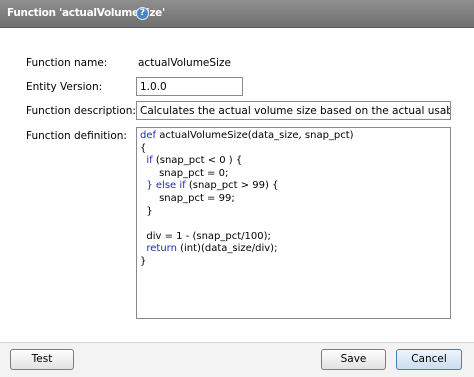 The image size is (474, 377). What do you see at coordinates (184, 63) in the screenshot?
I see `function-name-value: actualVolumeSize` at bounding box center [184, 63].